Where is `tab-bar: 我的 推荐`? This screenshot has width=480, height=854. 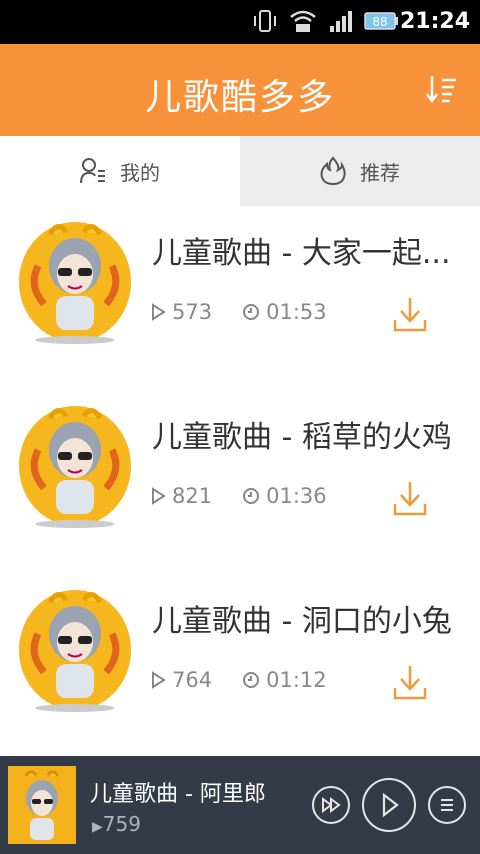 tab-bar: 我的 推荐 is located at coordinates (240, 171).